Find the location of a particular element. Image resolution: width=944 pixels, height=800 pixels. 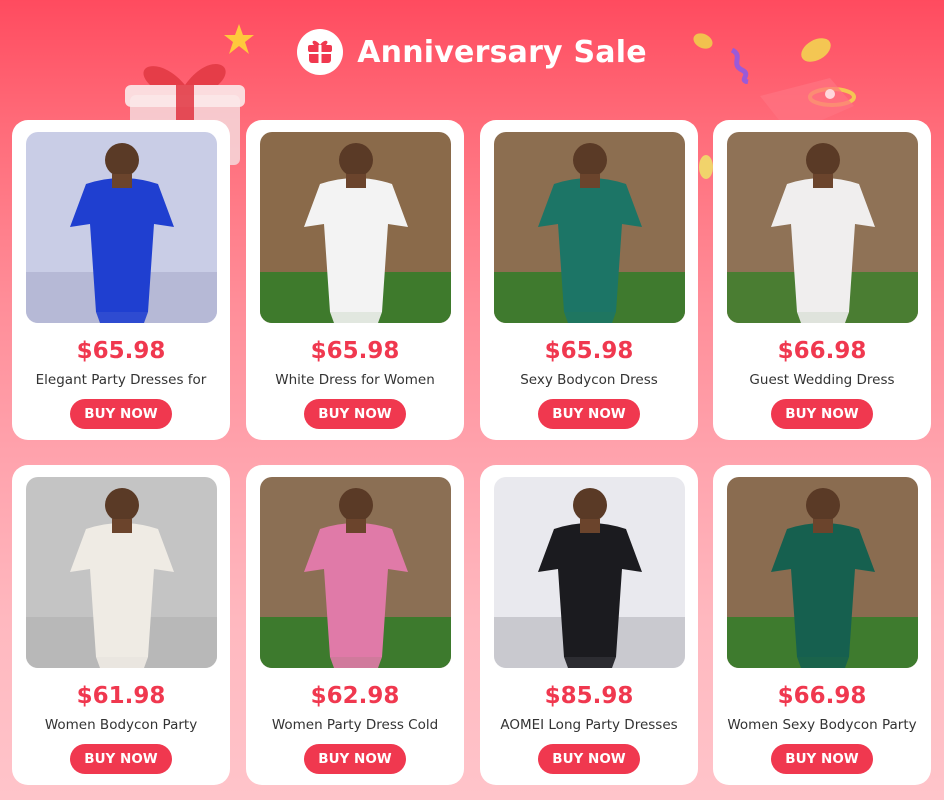

gift-icon is located at coordinates (320, 52).